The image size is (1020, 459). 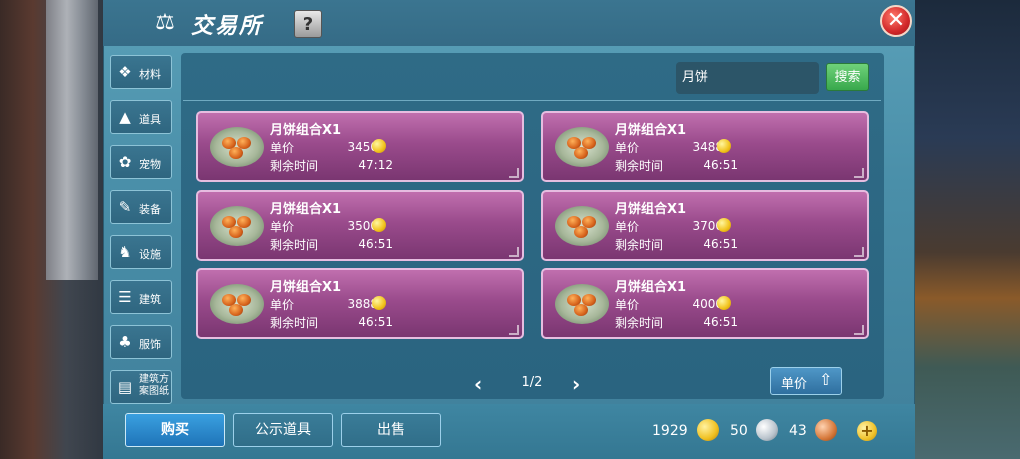 What do you see at coordinates (227, 26) in the screenshot?
I see `page-title: 交易所` at bounding box center [227, 26].